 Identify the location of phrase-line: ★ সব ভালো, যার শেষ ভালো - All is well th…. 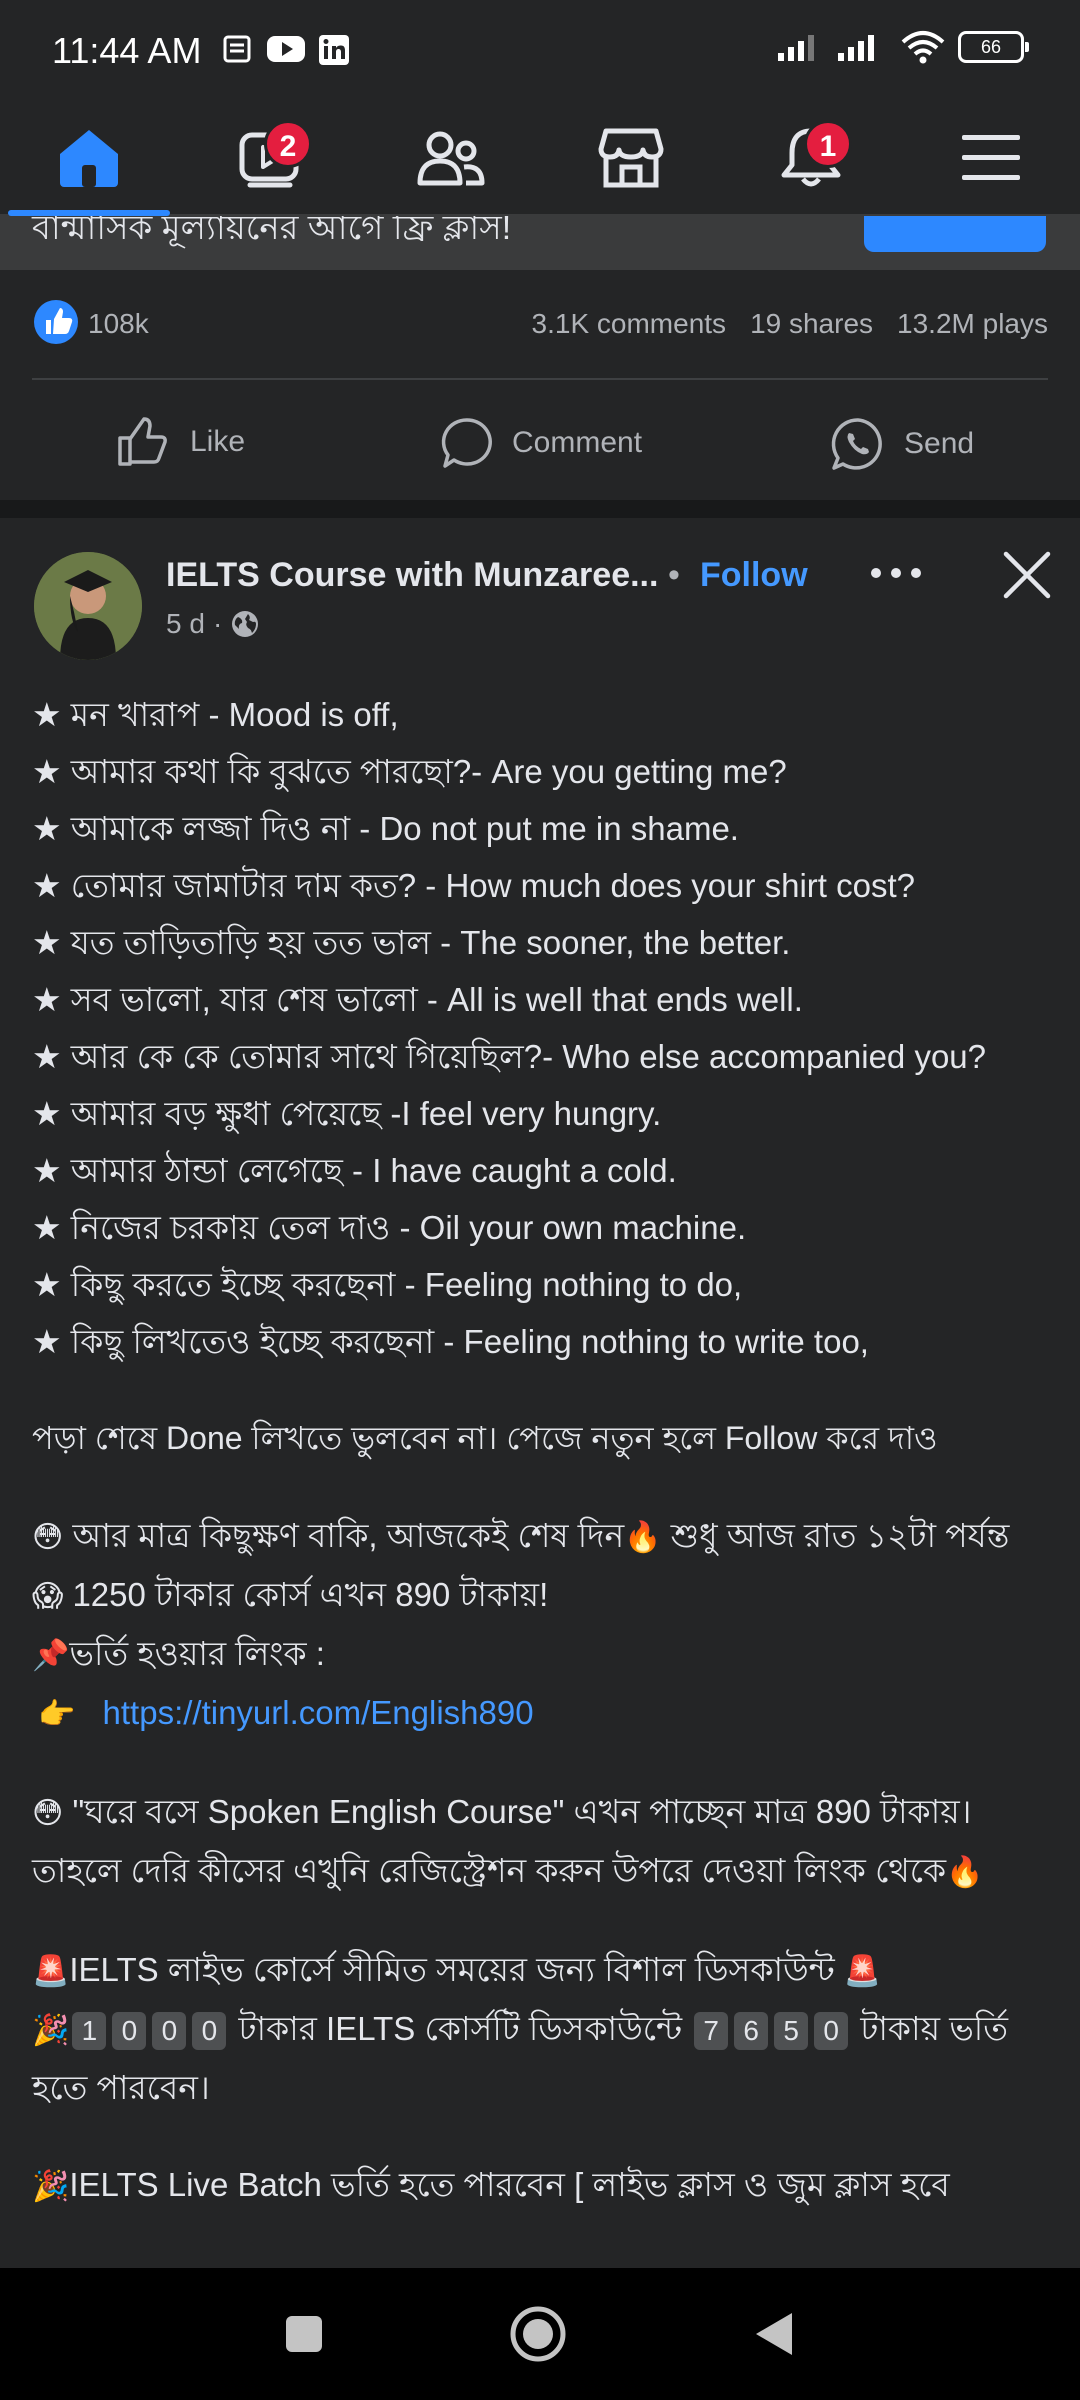
(417, 999).